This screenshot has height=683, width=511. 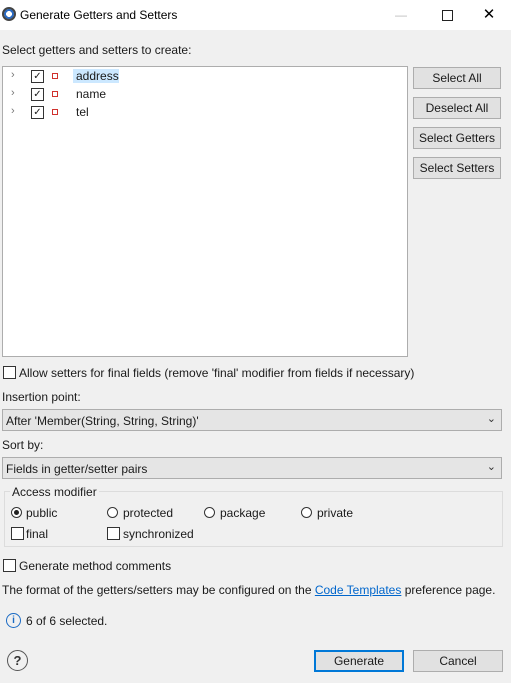 What do you see at coordinates (209, 512) in the screenshot?
I see `radio-package` at bounding box center [209, 512].